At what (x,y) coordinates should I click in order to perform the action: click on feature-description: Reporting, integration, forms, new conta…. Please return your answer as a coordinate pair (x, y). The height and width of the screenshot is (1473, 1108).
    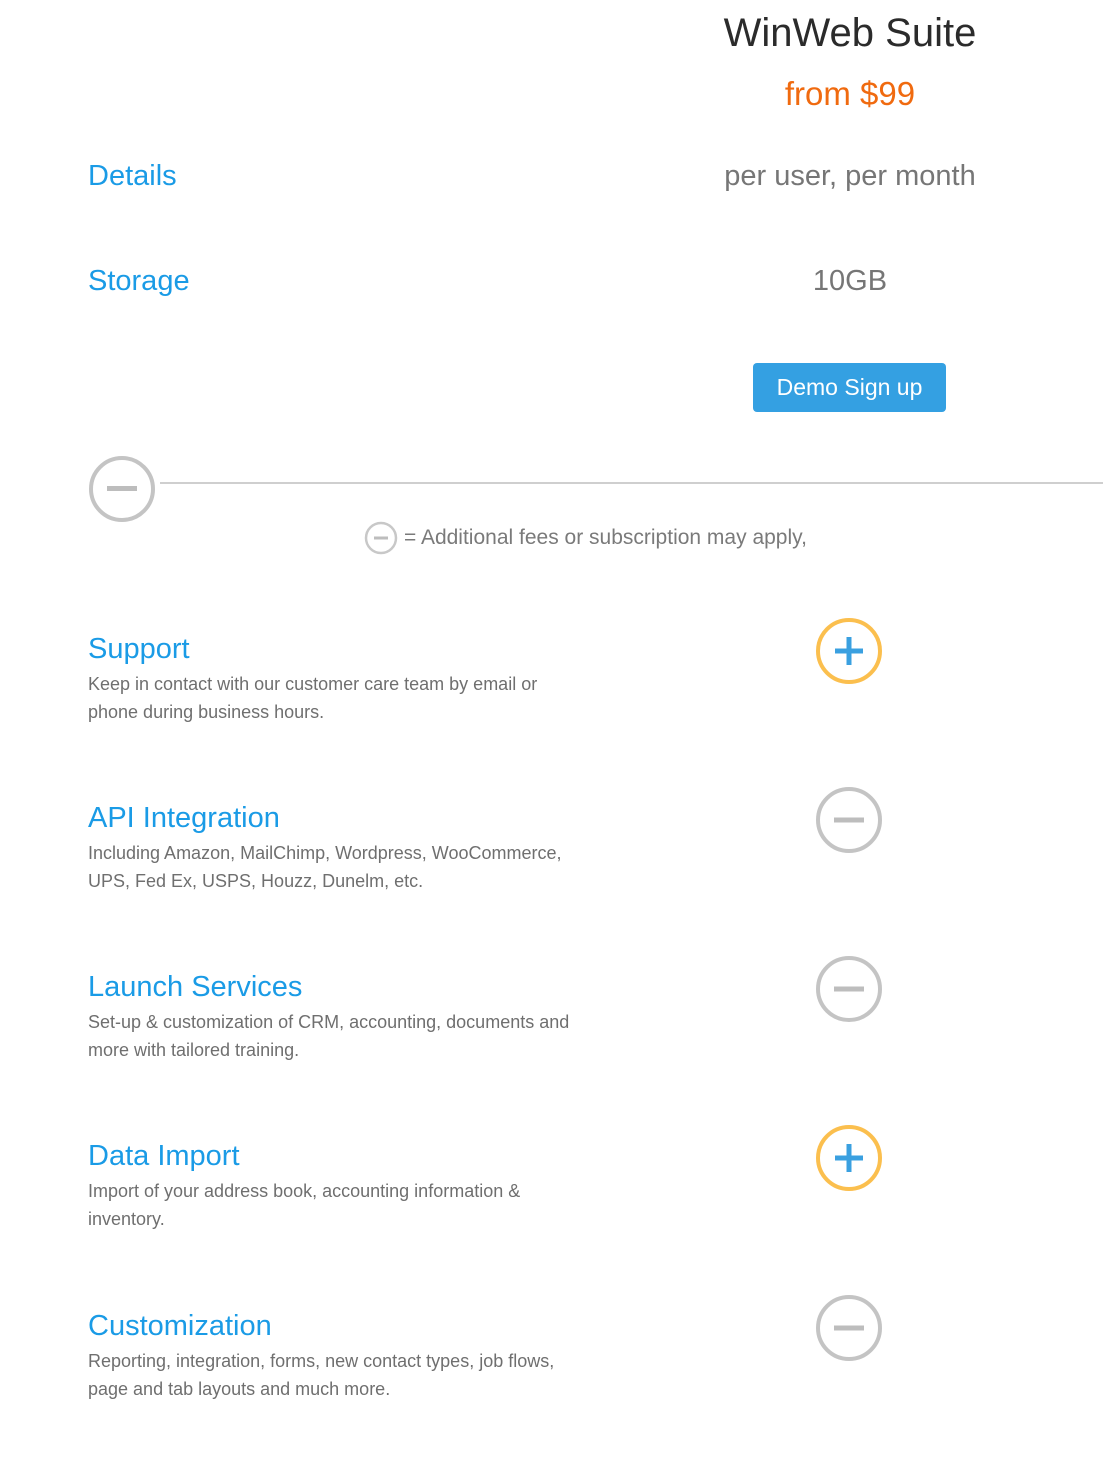
    Looking at the image, I should click on (348, 1375).